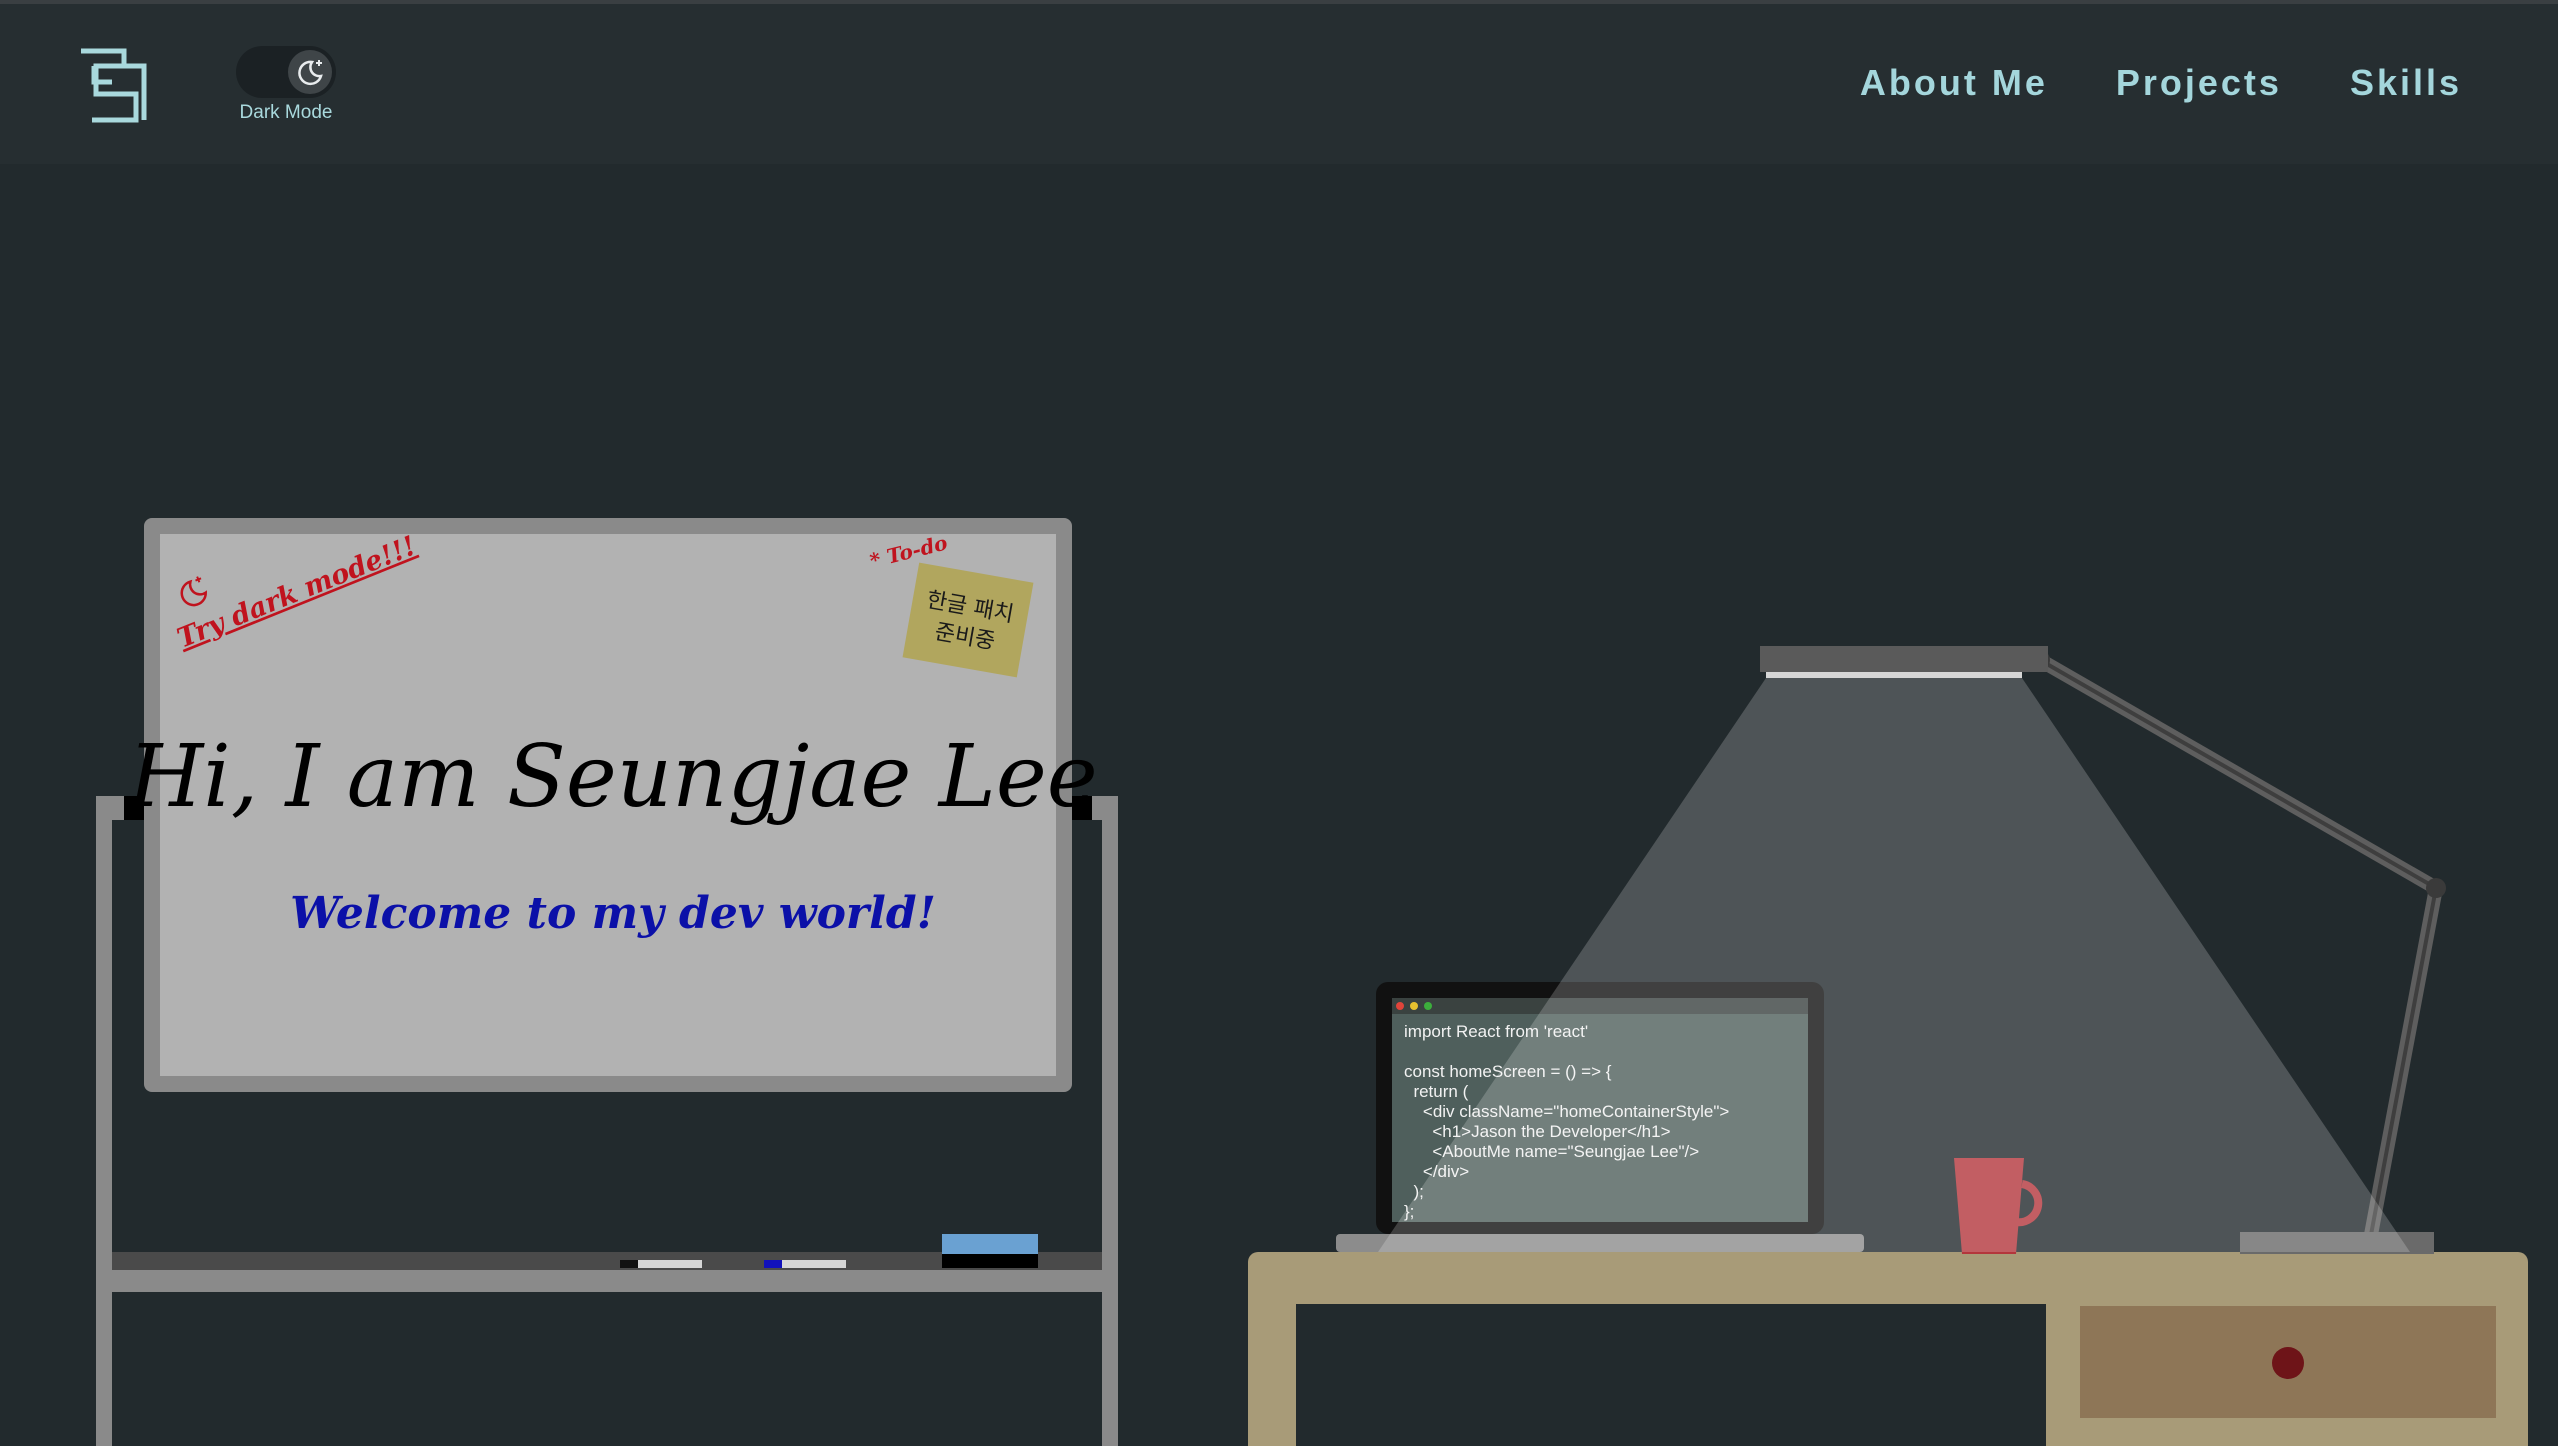 This screenshot has width=2558, height=1446. I want to click on code-line: return (, so click(1436, 1091).